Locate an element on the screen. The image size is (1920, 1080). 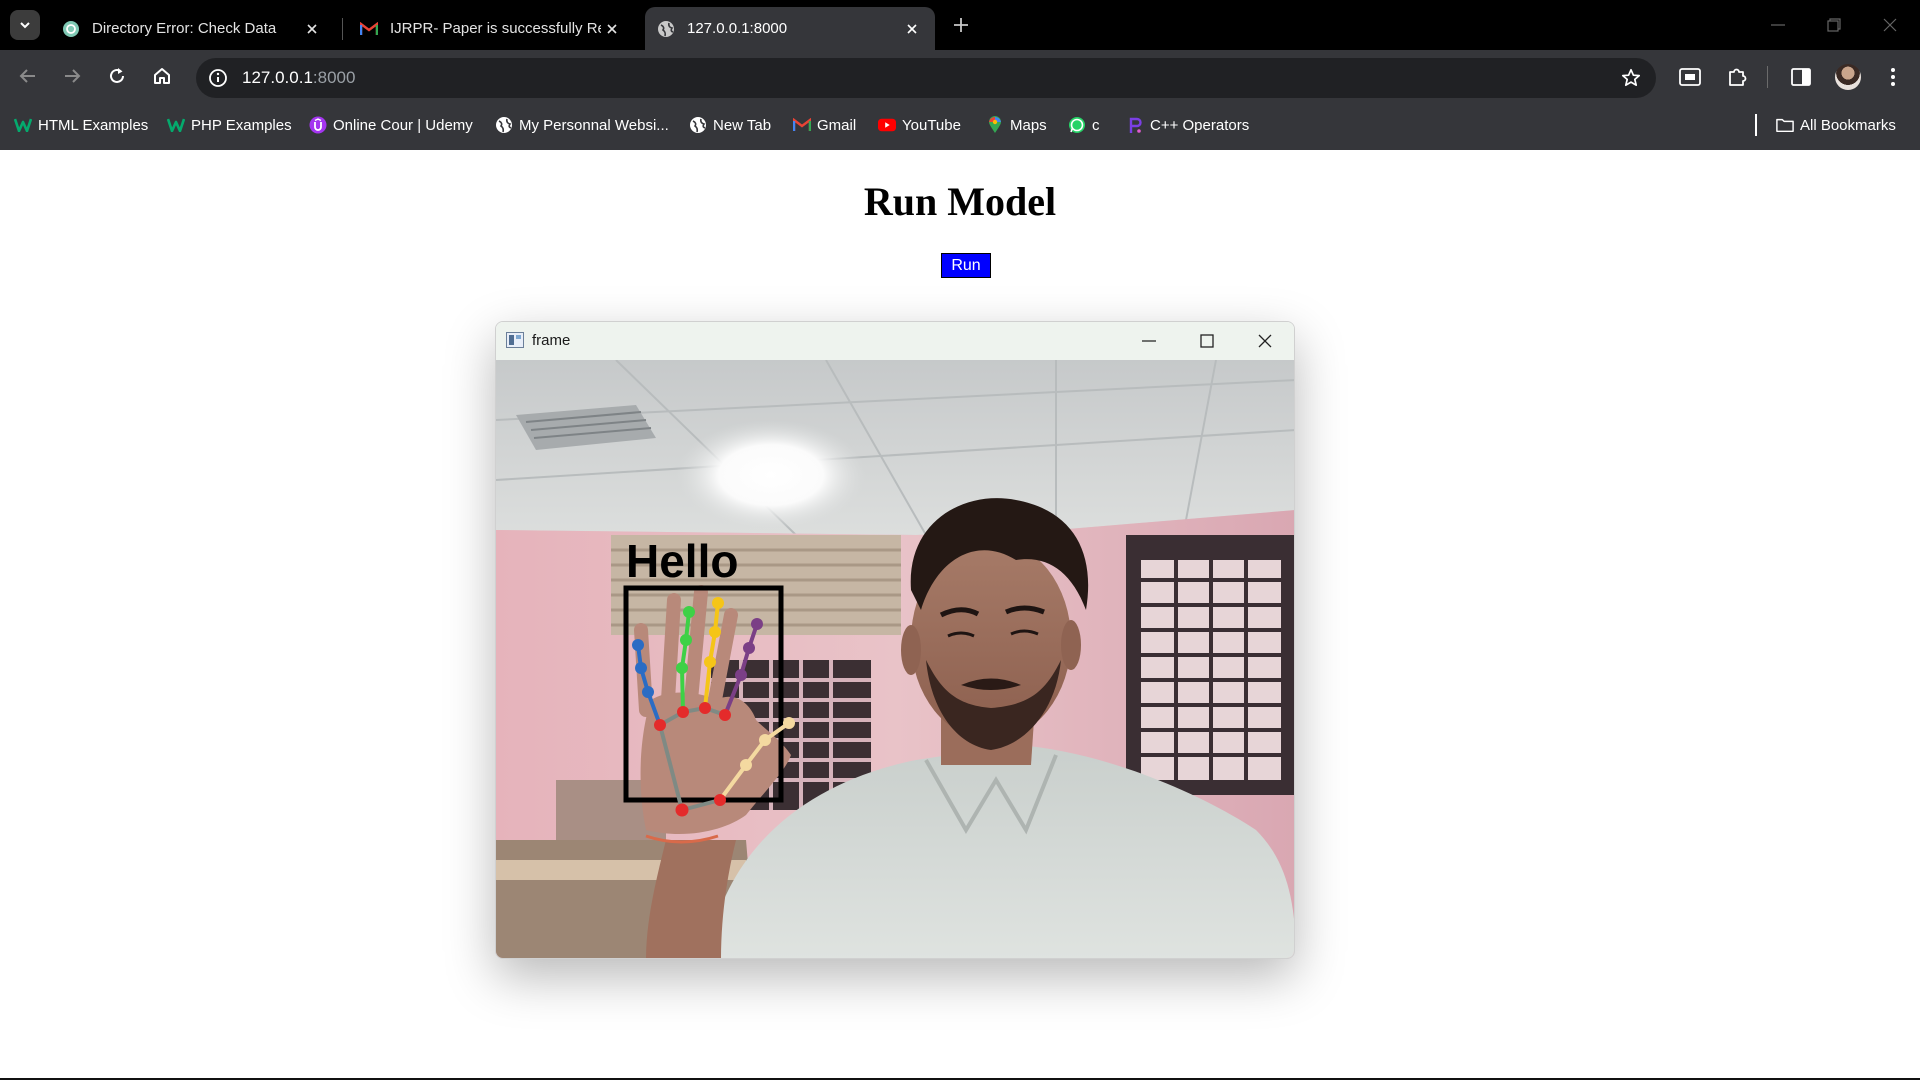
window-minimize-button is located at coordinates (1149, 341).